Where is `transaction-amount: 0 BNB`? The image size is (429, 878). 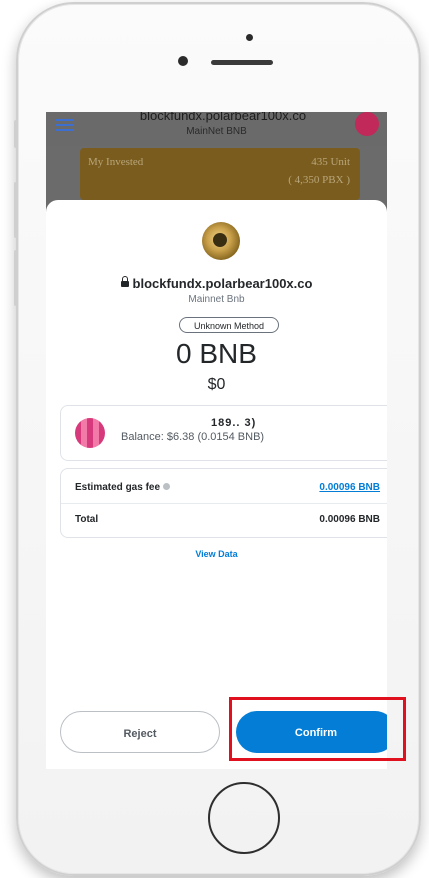 transaction-amount: 0 BNB is located at coordinates (216, 353).